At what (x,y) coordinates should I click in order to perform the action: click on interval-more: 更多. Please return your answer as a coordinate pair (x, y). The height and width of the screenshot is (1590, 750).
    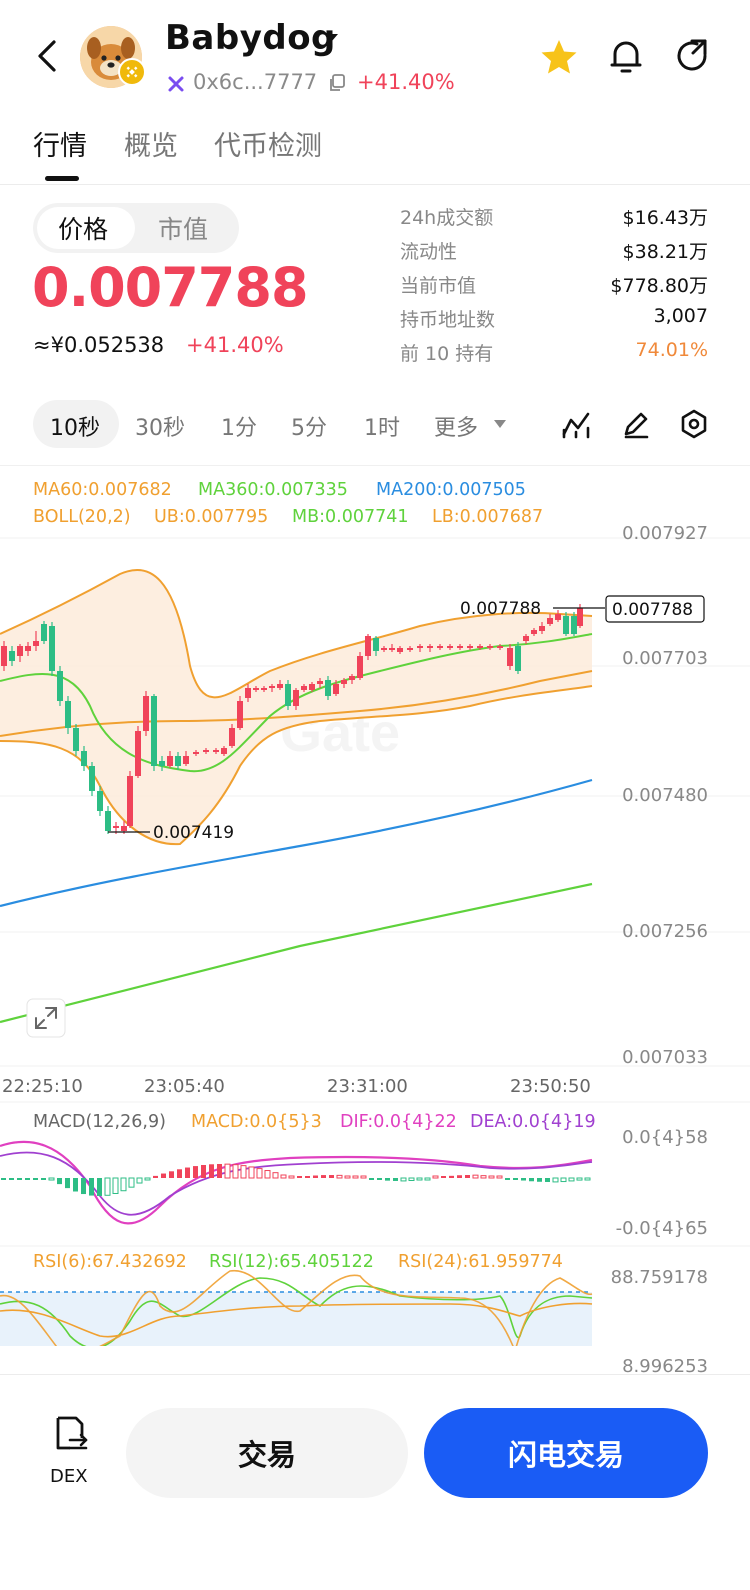
    Looking at the image, I should click on (456, 426).